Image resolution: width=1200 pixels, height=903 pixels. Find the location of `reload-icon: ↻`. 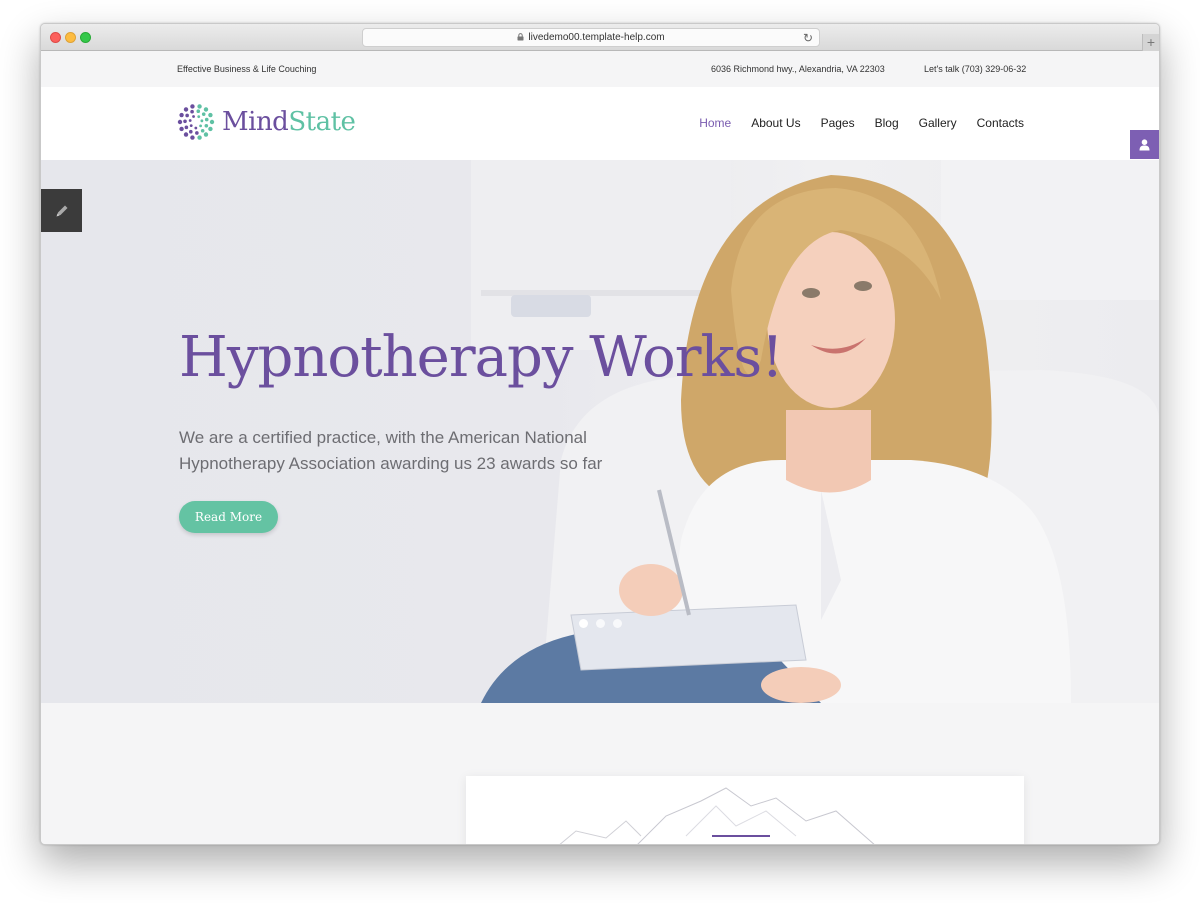

reload-icon: ↻ is located at coordinates (808, 38).